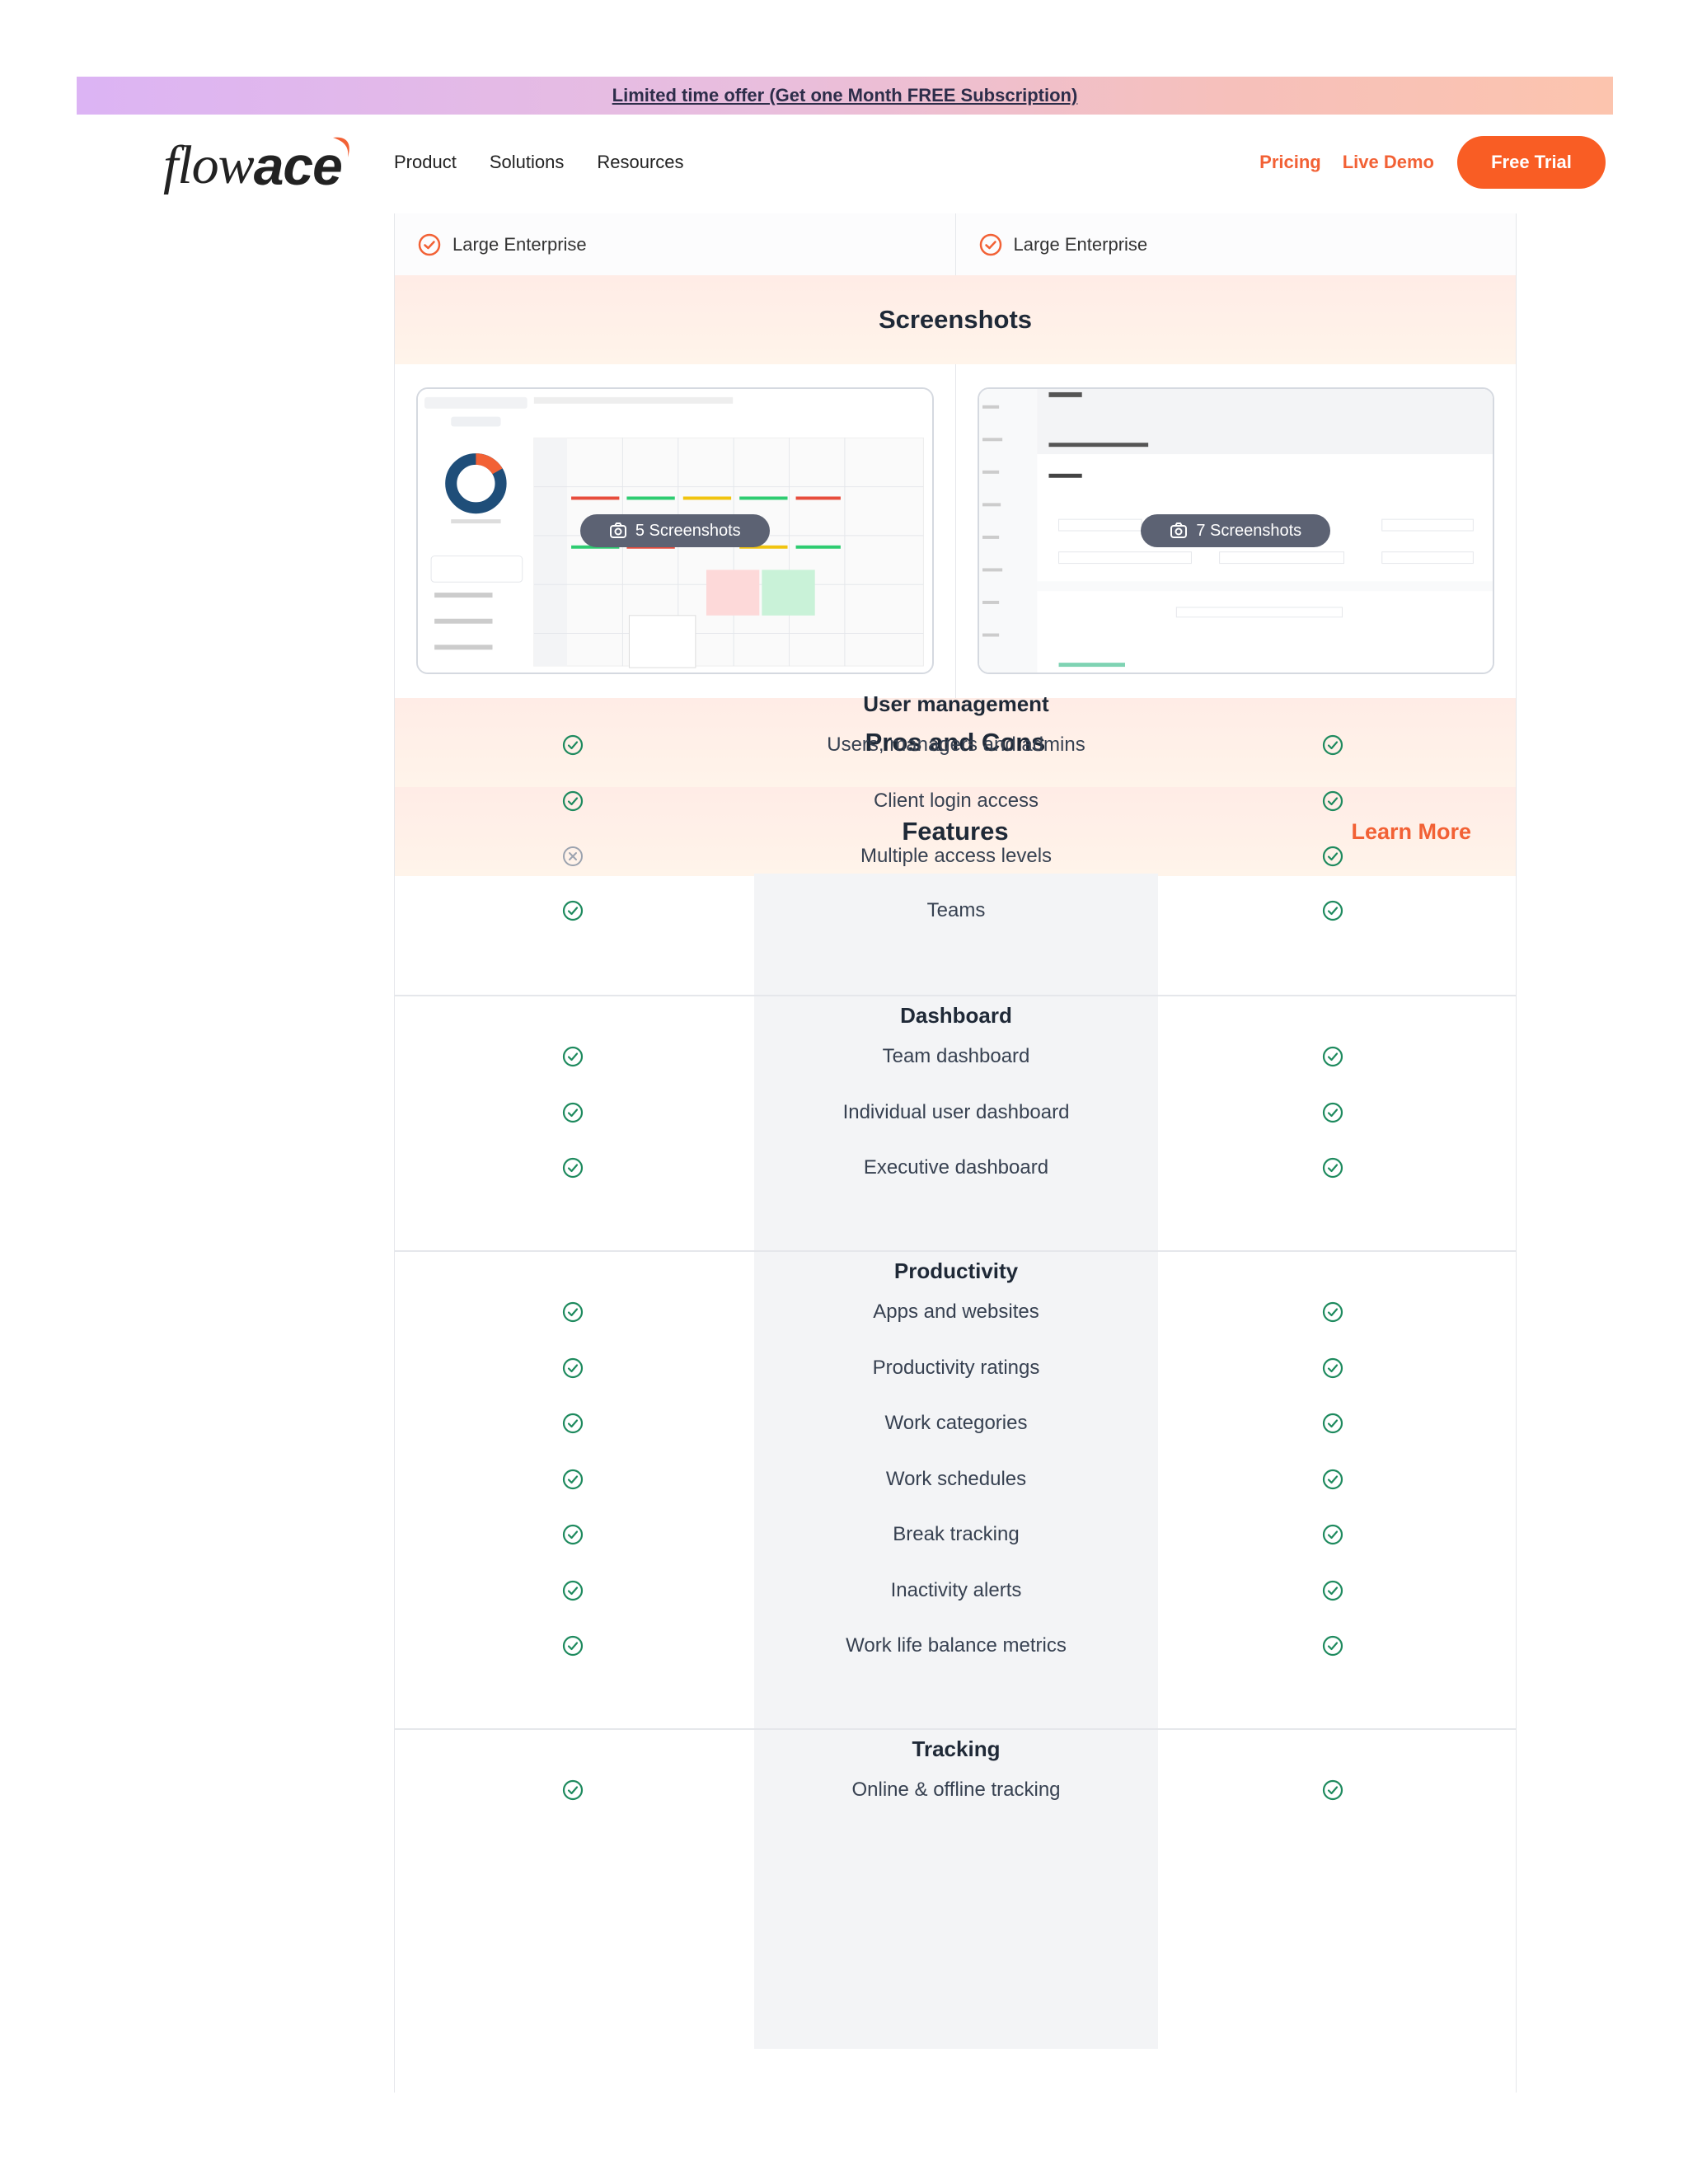 The width and height of the screenshot is (1688, 2184). I want to click on feature-row: Teams, so click(955, 910).